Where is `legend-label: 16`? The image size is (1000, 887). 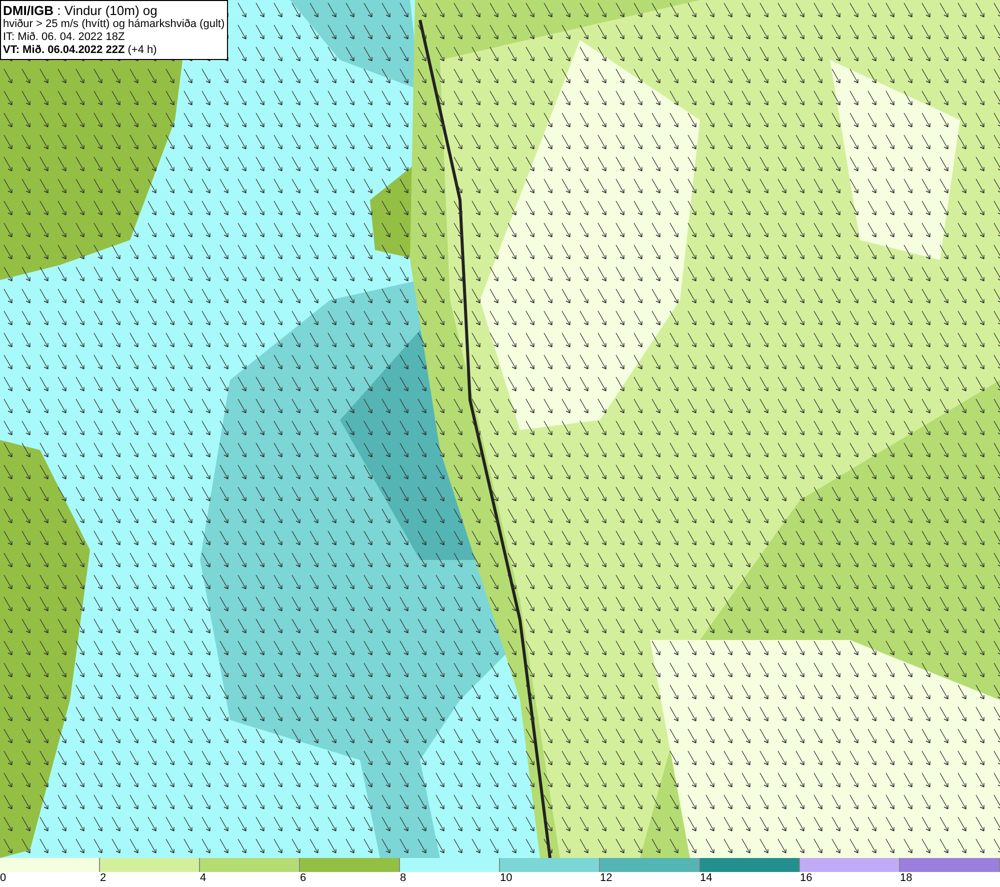
legend-label: 16 is located at coordinates (806, 878).